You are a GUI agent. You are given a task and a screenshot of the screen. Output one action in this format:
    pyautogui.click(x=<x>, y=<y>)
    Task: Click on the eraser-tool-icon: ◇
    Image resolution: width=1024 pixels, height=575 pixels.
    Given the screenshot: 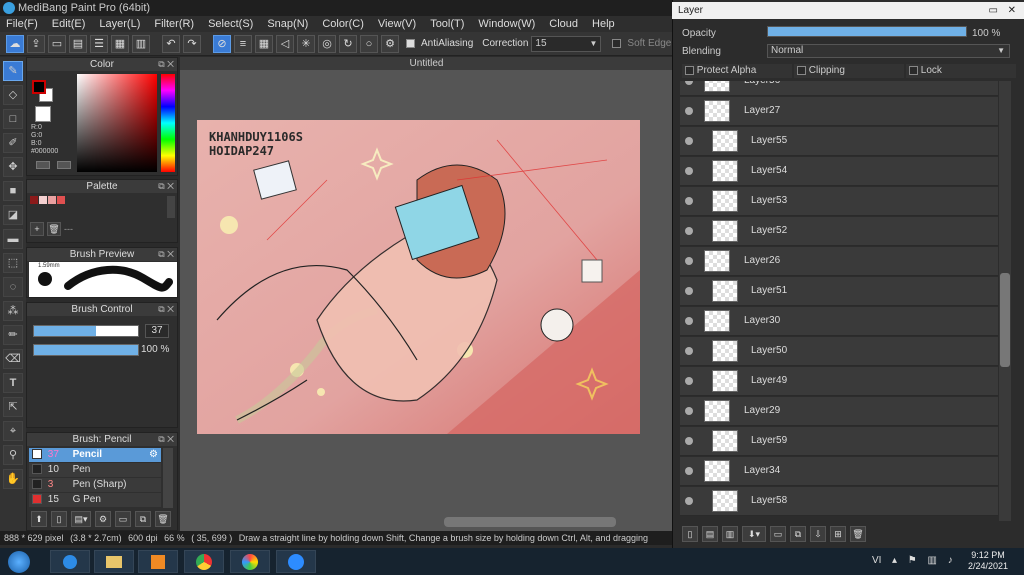 What is the action you would take?
    pyautogui.click(x=13, y=95)
    